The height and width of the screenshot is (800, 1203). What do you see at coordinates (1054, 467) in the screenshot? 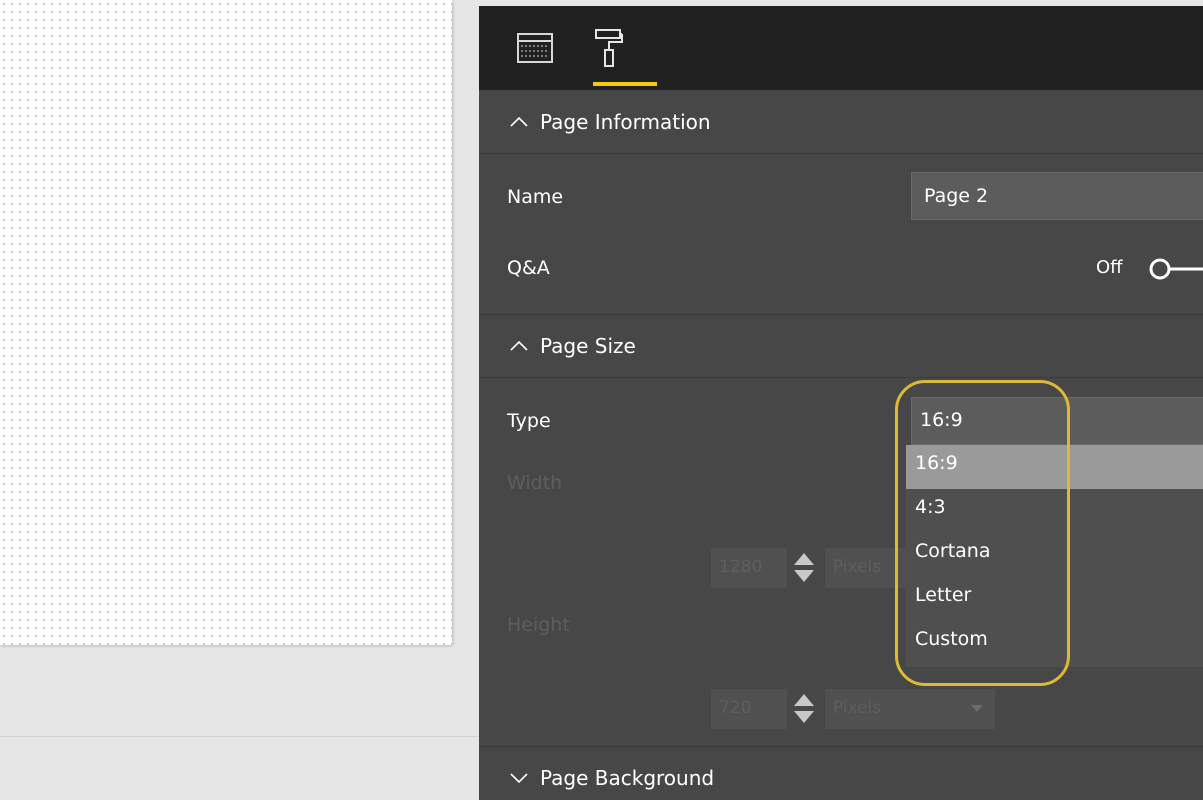
I see `dropdown-option-16-9: 16:9` at bounding box center [1054, 467].